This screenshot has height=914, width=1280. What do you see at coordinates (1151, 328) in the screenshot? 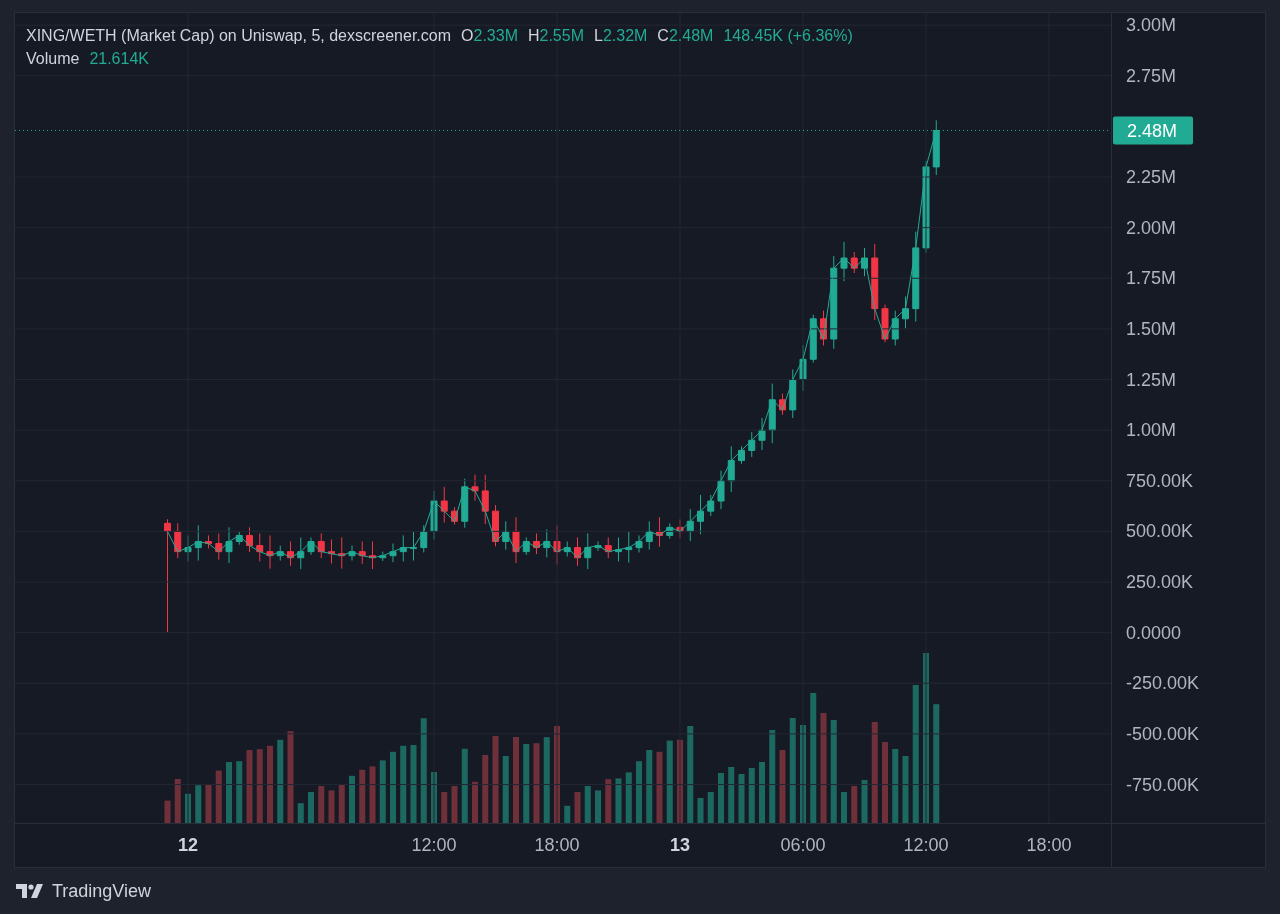
I see `y-axis-label: 1.50M` at bounding box center [1151, 328].